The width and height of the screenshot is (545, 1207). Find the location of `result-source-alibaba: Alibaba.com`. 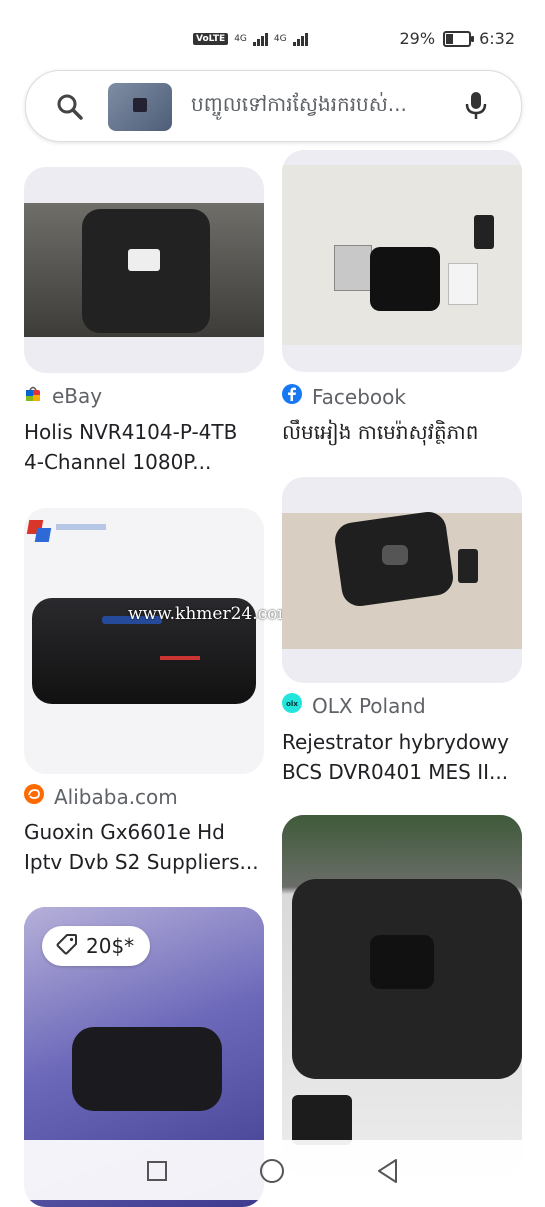

result-source-alibaba: Alibaba.com is located at coordinates (101, 796).